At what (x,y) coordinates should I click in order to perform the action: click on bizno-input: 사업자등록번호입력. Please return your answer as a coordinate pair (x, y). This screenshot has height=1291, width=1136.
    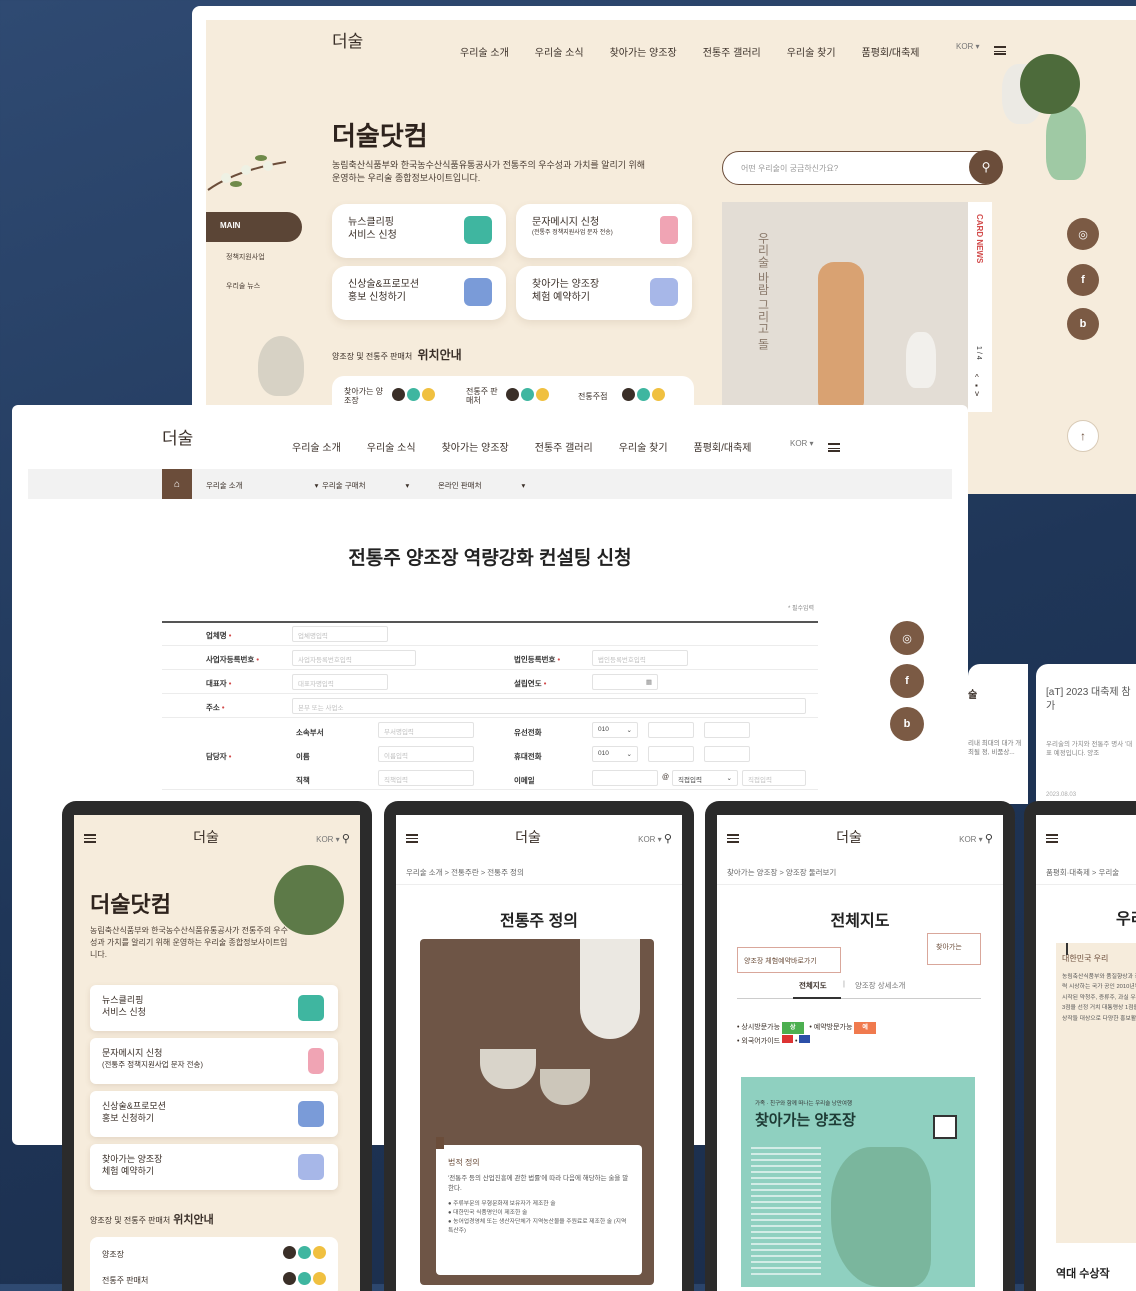
    Looking at the image, I should click on (354, 658).